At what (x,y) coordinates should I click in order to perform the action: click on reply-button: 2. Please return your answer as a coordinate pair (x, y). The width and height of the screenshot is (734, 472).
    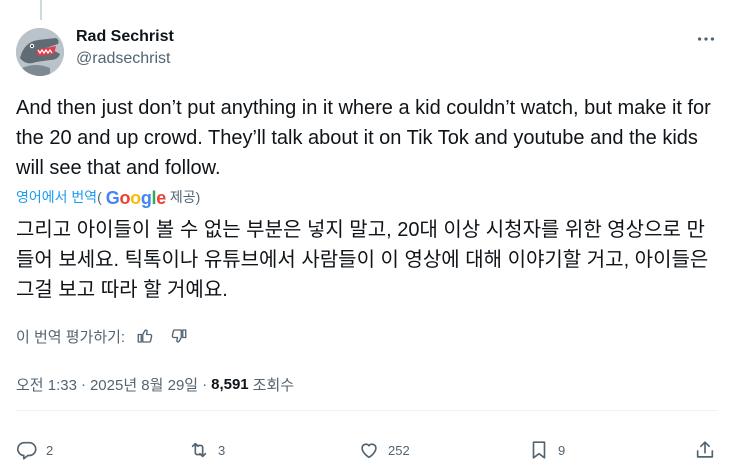
    Looking at the image, I should click on (34, 450).